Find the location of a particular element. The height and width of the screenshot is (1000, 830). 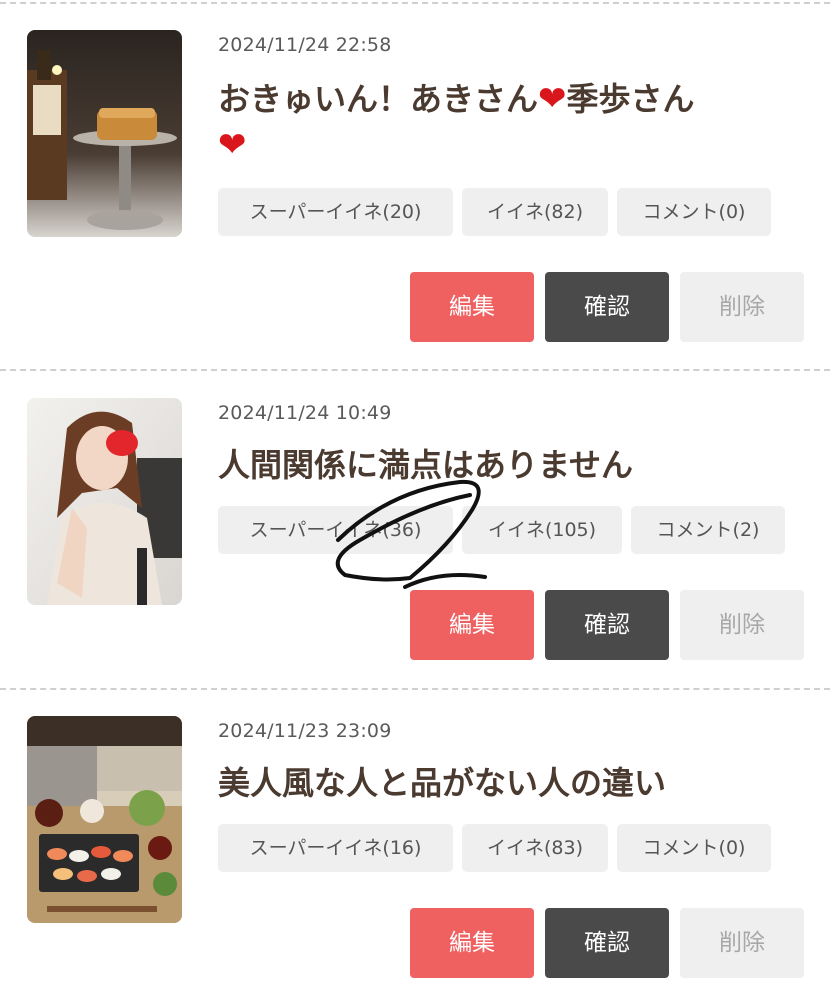

super-like-count: スーパーイイネ(16) is located at coordinates (335, 848).